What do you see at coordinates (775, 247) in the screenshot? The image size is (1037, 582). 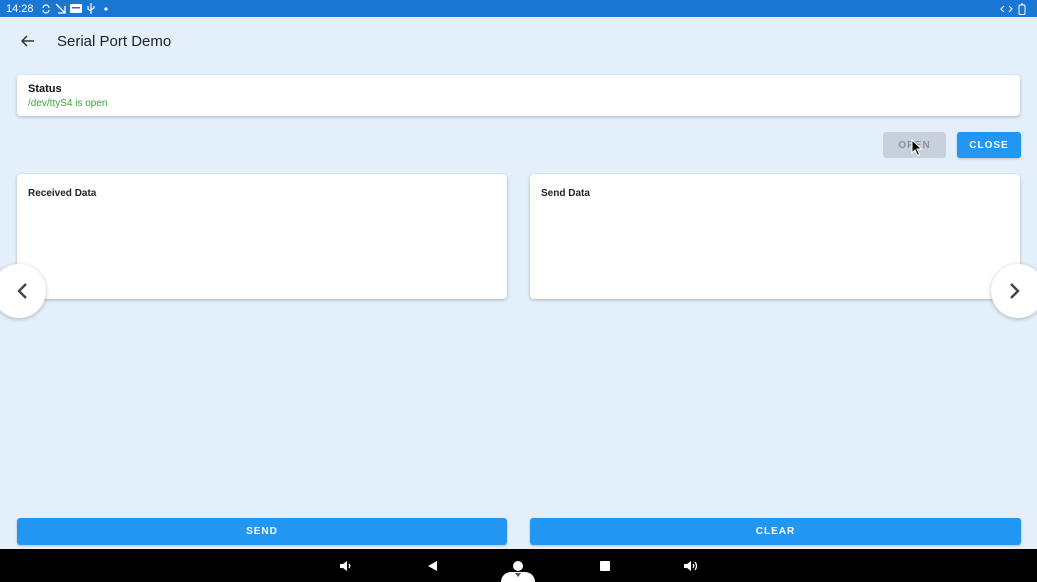 I see `send-data-input` at bounding box center [775, 247].